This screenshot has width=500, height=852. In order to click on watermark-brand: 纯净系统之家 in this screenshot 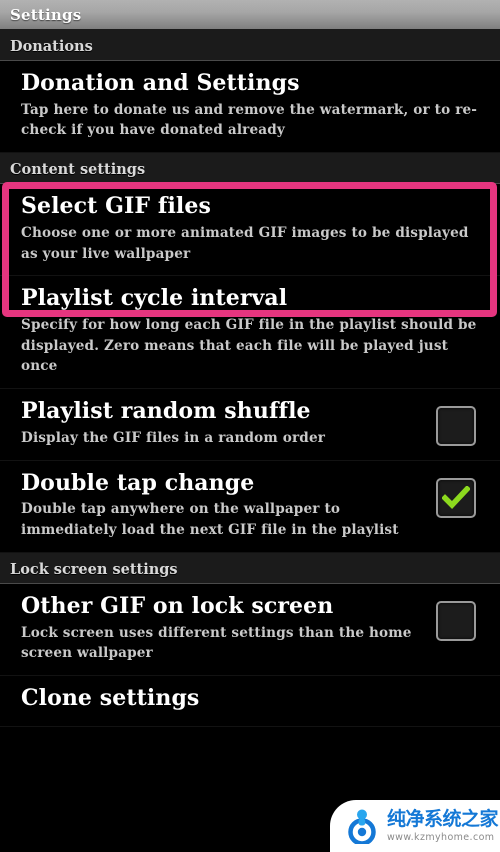, I will do `click(443, 818)`.